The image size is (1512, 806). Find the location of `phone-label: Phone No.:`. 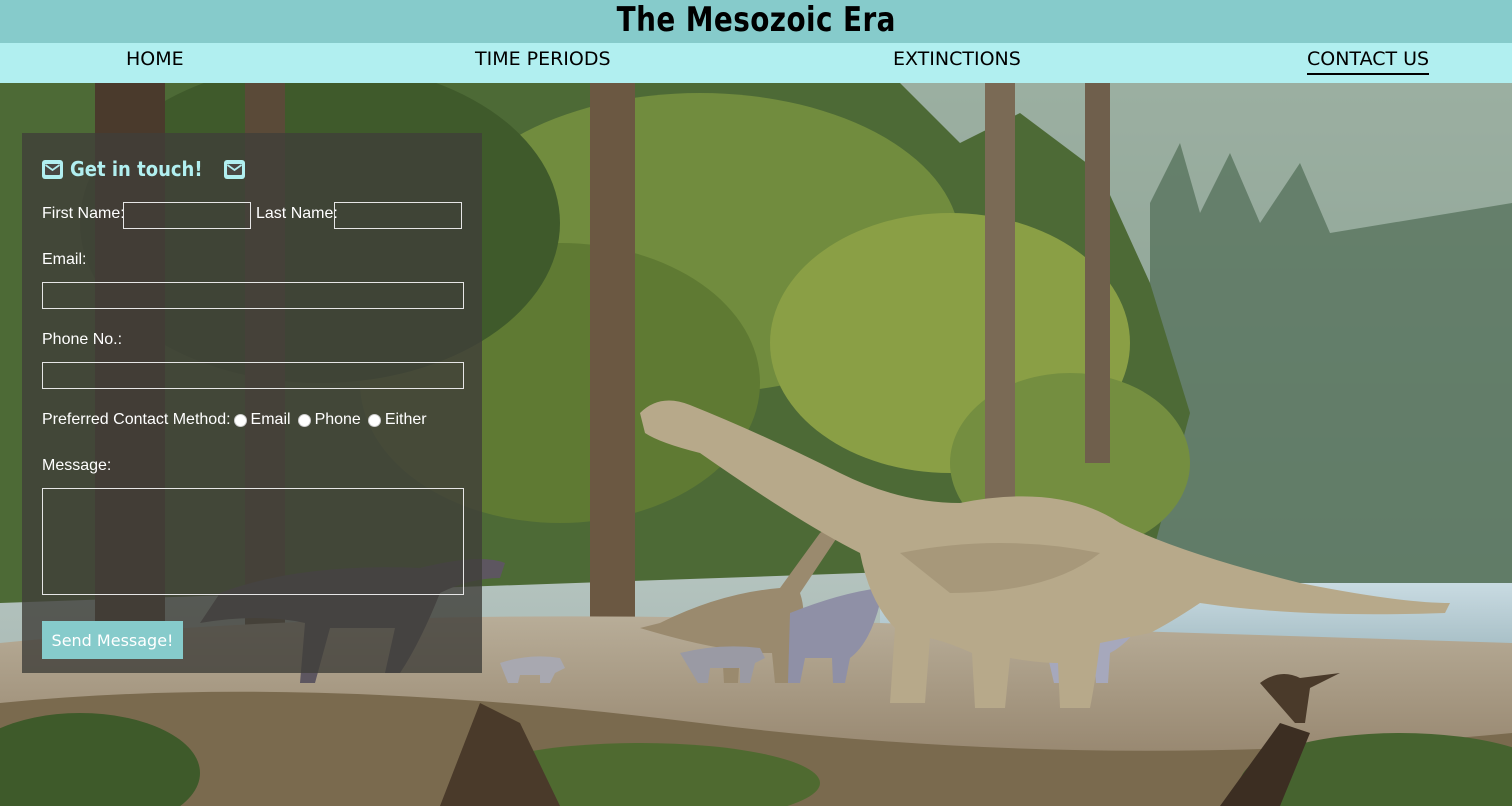

phone-label: Phone No.: is located at coordinates (82, 339).